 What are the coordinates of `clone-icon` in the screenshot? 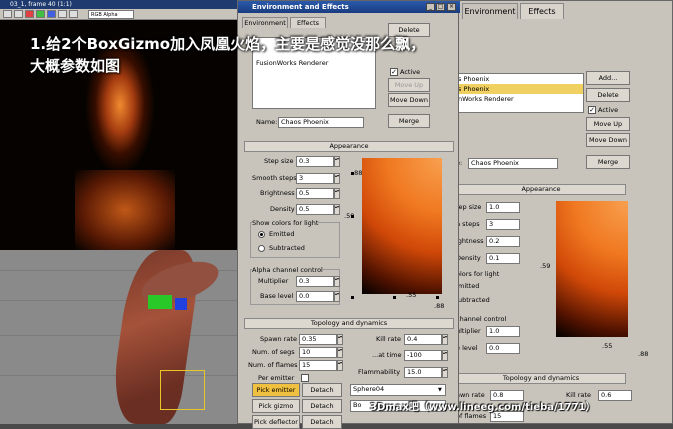 It's located at (18, 14).